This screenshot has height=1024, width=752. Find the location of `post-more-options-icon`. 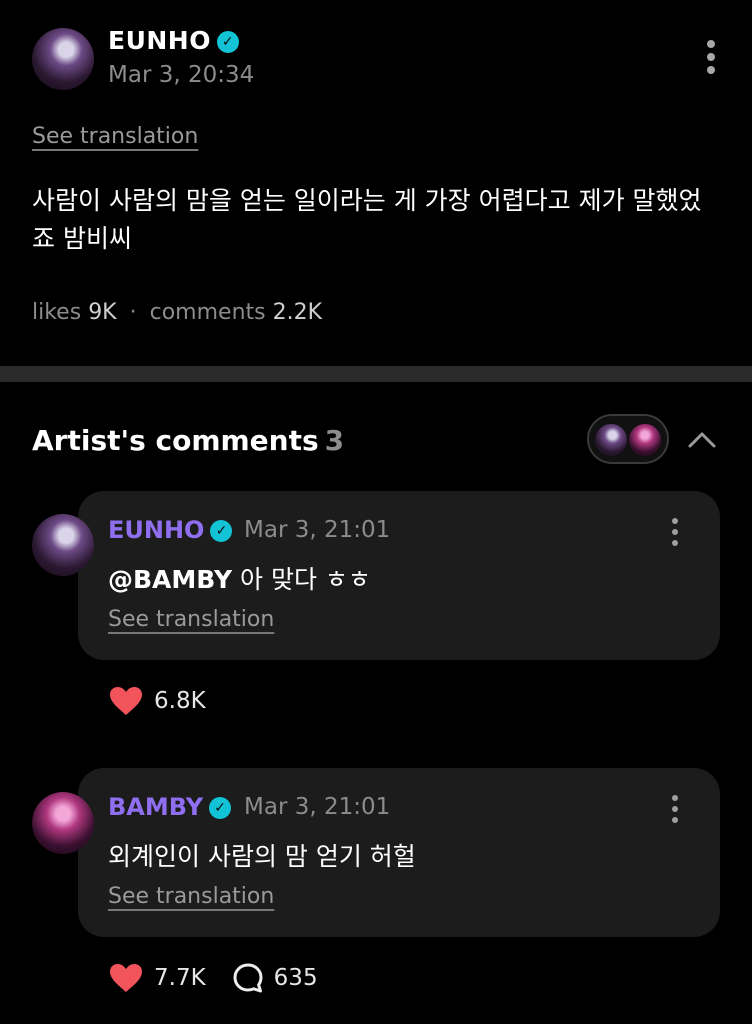

post-more-options-icon is located at coordinates (711, 57).